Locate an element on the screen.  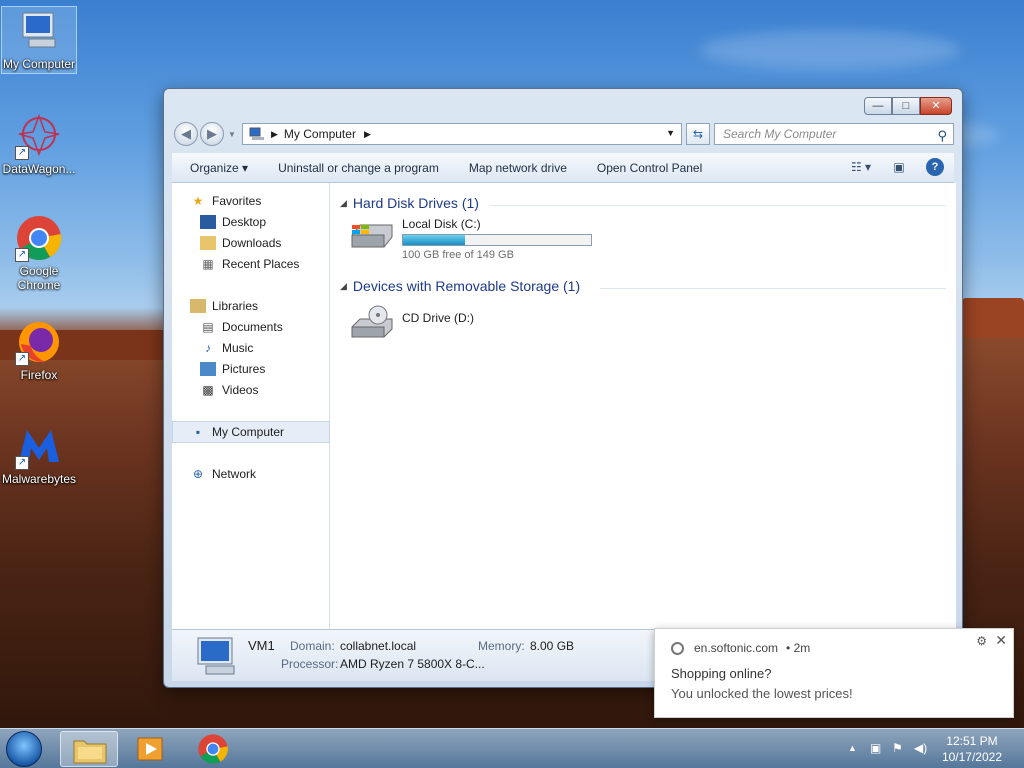
group-header-hdd: ◢ Hard Disk Drives (1) is located at coordinates (409, 203).